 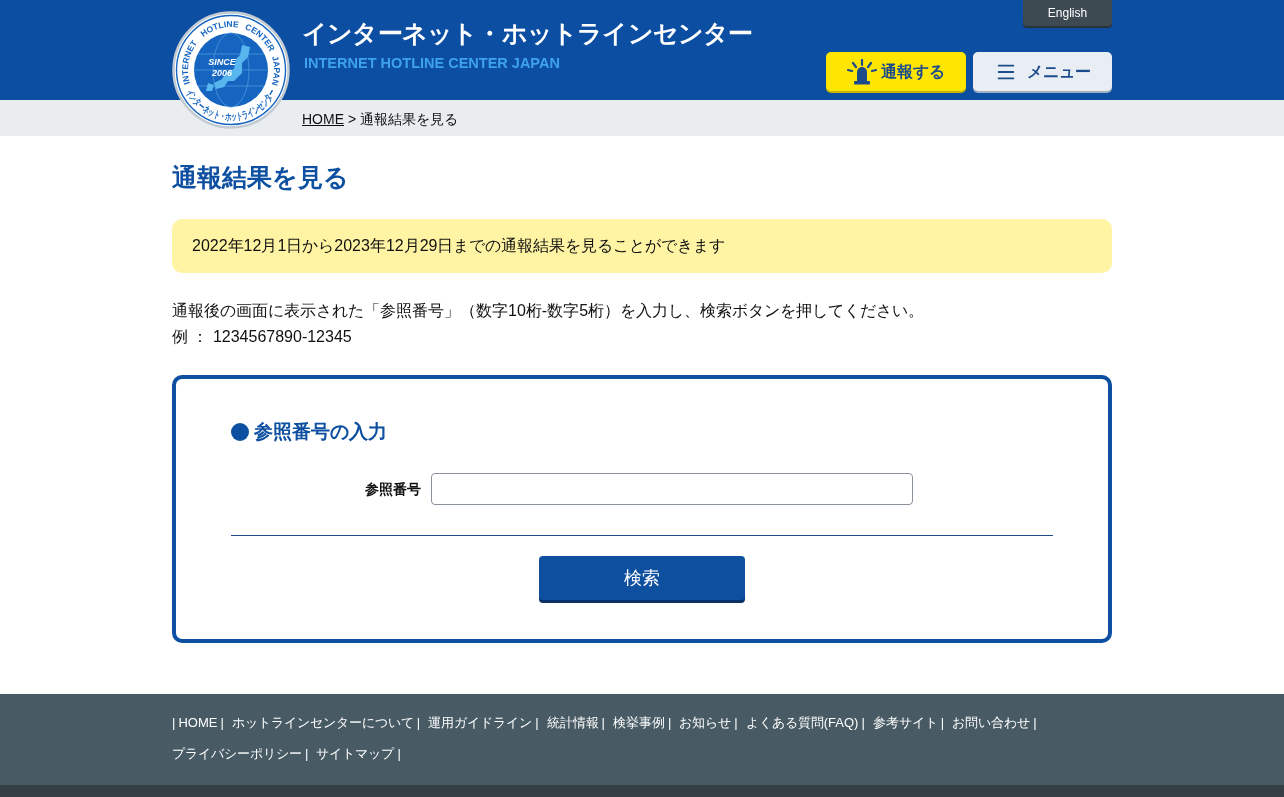 I want to click on footer-link: お問い合わせ, so click(x=991, y=722).